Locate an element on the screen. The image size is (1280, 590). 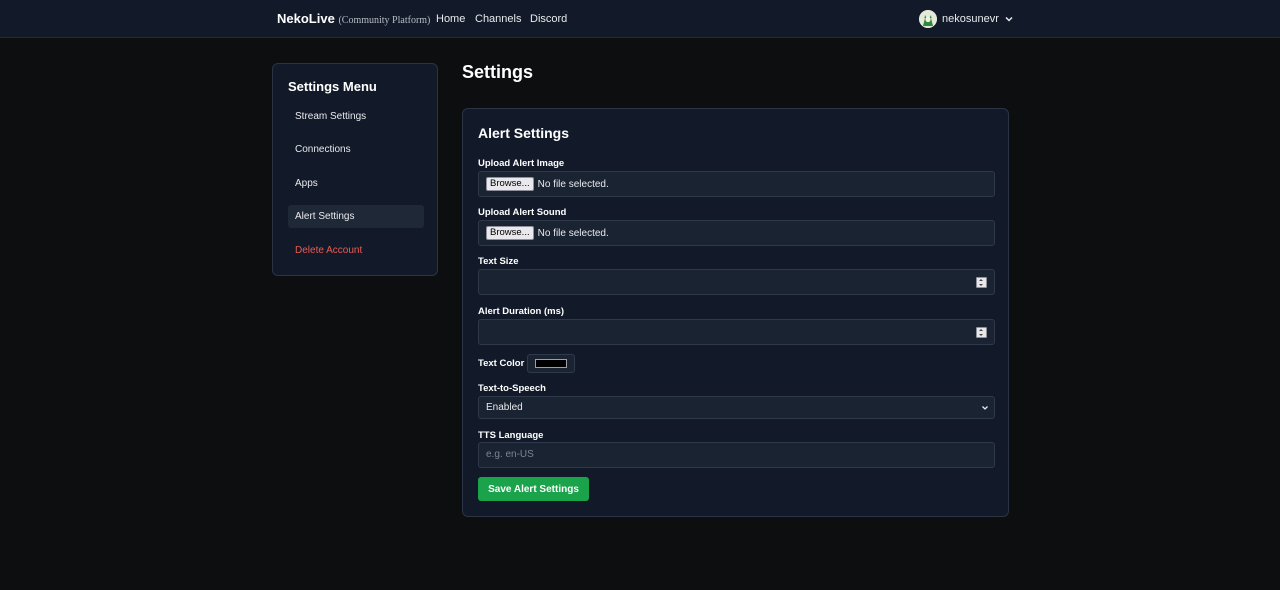
save-alert-settings-button: Save Alert Settings is located at coordinates (533, 489).